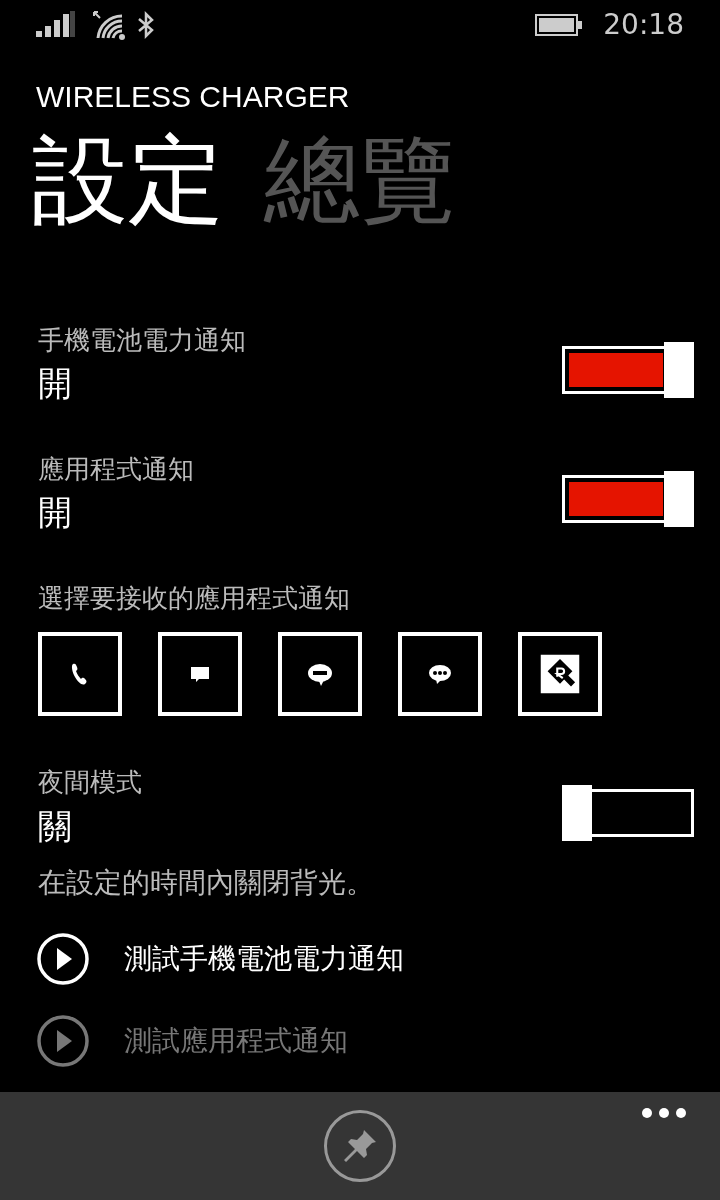 The height and width of the screenshot is (1200, 720). Describe the element at coordinates (55, 826) in the screenshot. I see `toggle-state: 關` at that location.